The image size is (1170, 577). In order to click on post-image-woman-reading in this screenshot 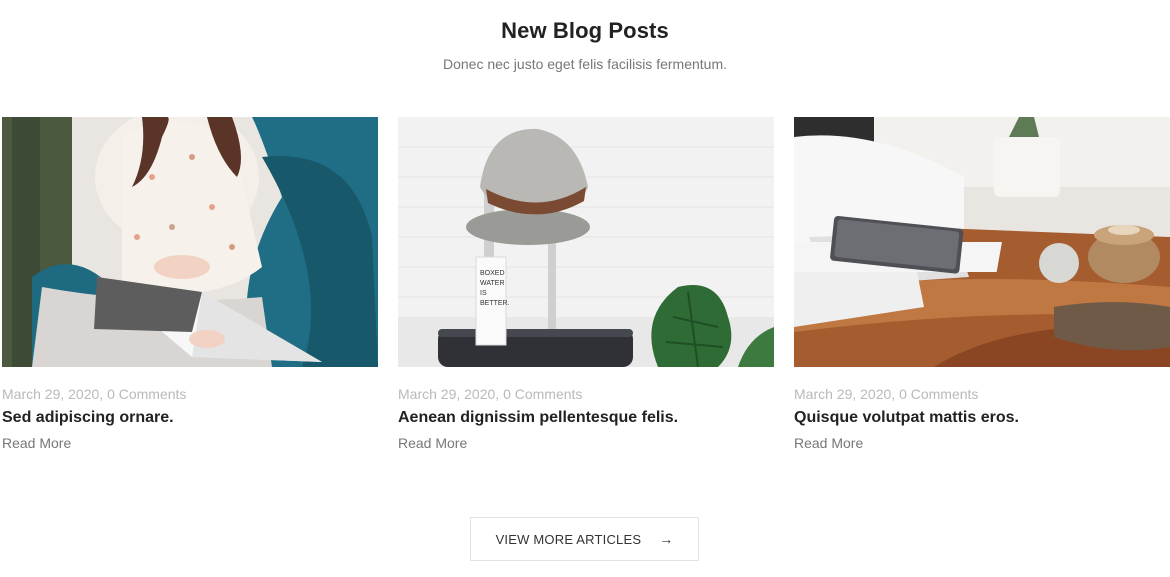, I will do `click(190, 242)`.